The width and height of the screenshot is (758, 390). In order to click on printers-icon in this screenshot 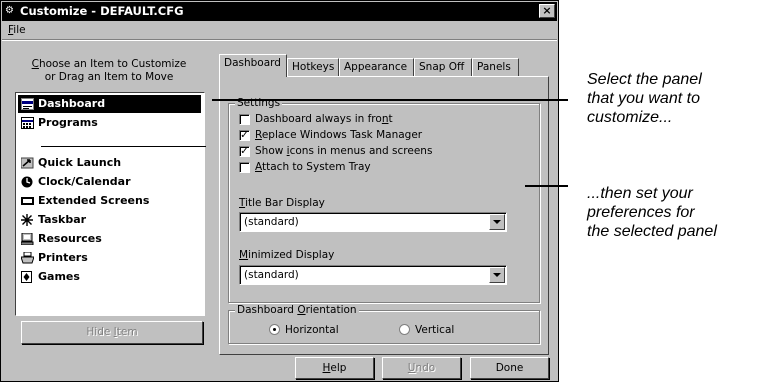, I will do `click(27, 257)`.